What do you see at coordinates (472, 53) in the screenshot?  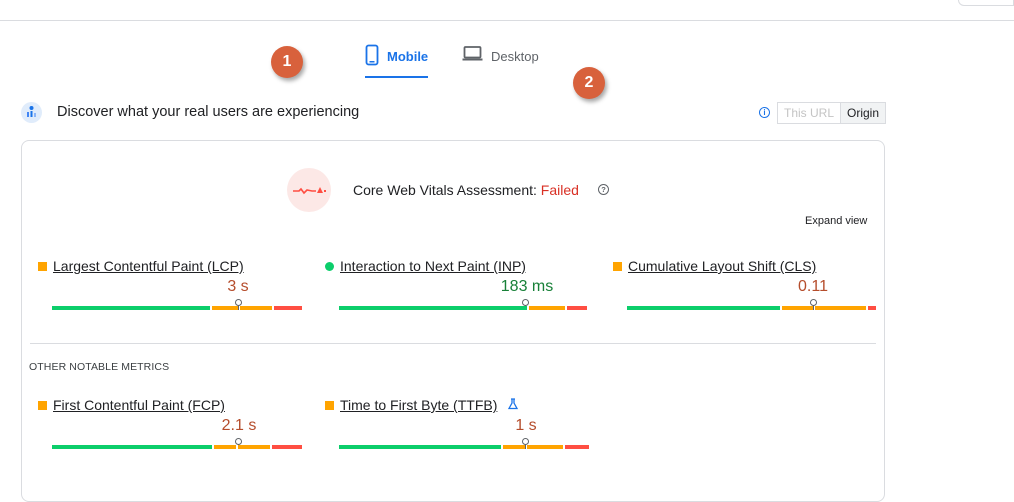 I see `laptop-icon` at bounding box center [472, 53].